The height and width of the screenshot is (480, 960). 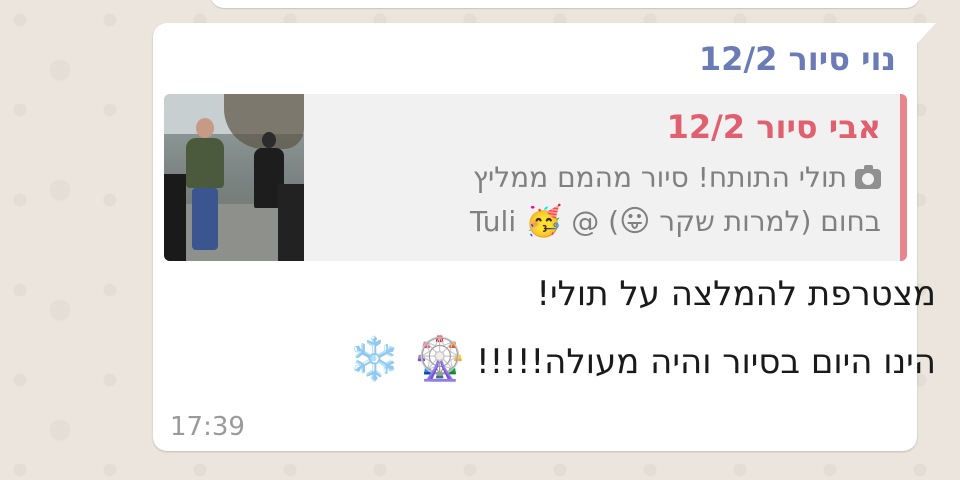 I want to click on ferris-wheel-snowflake-emoji: 🎡 ❄️, so click(x=407, y=358).